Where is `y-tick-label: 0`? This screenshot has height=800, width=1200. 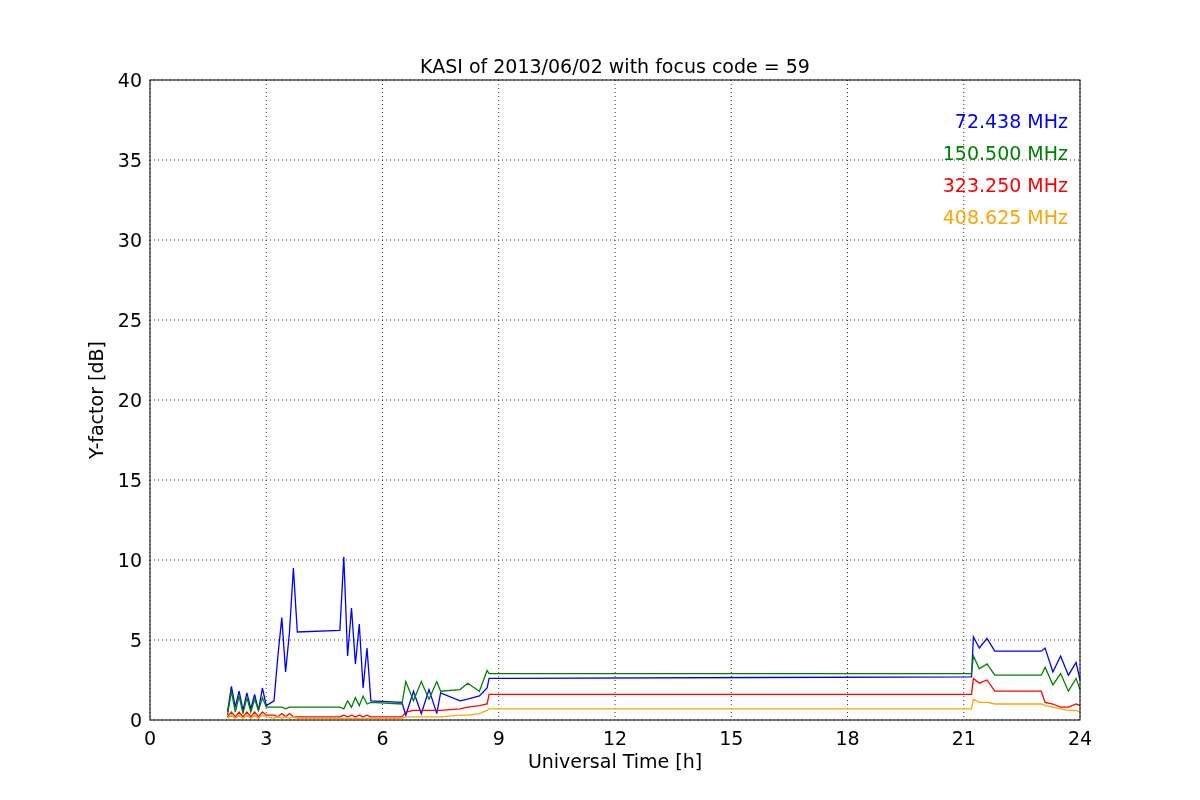 y-tick-label: 0 is located at coordinates (135, 720).